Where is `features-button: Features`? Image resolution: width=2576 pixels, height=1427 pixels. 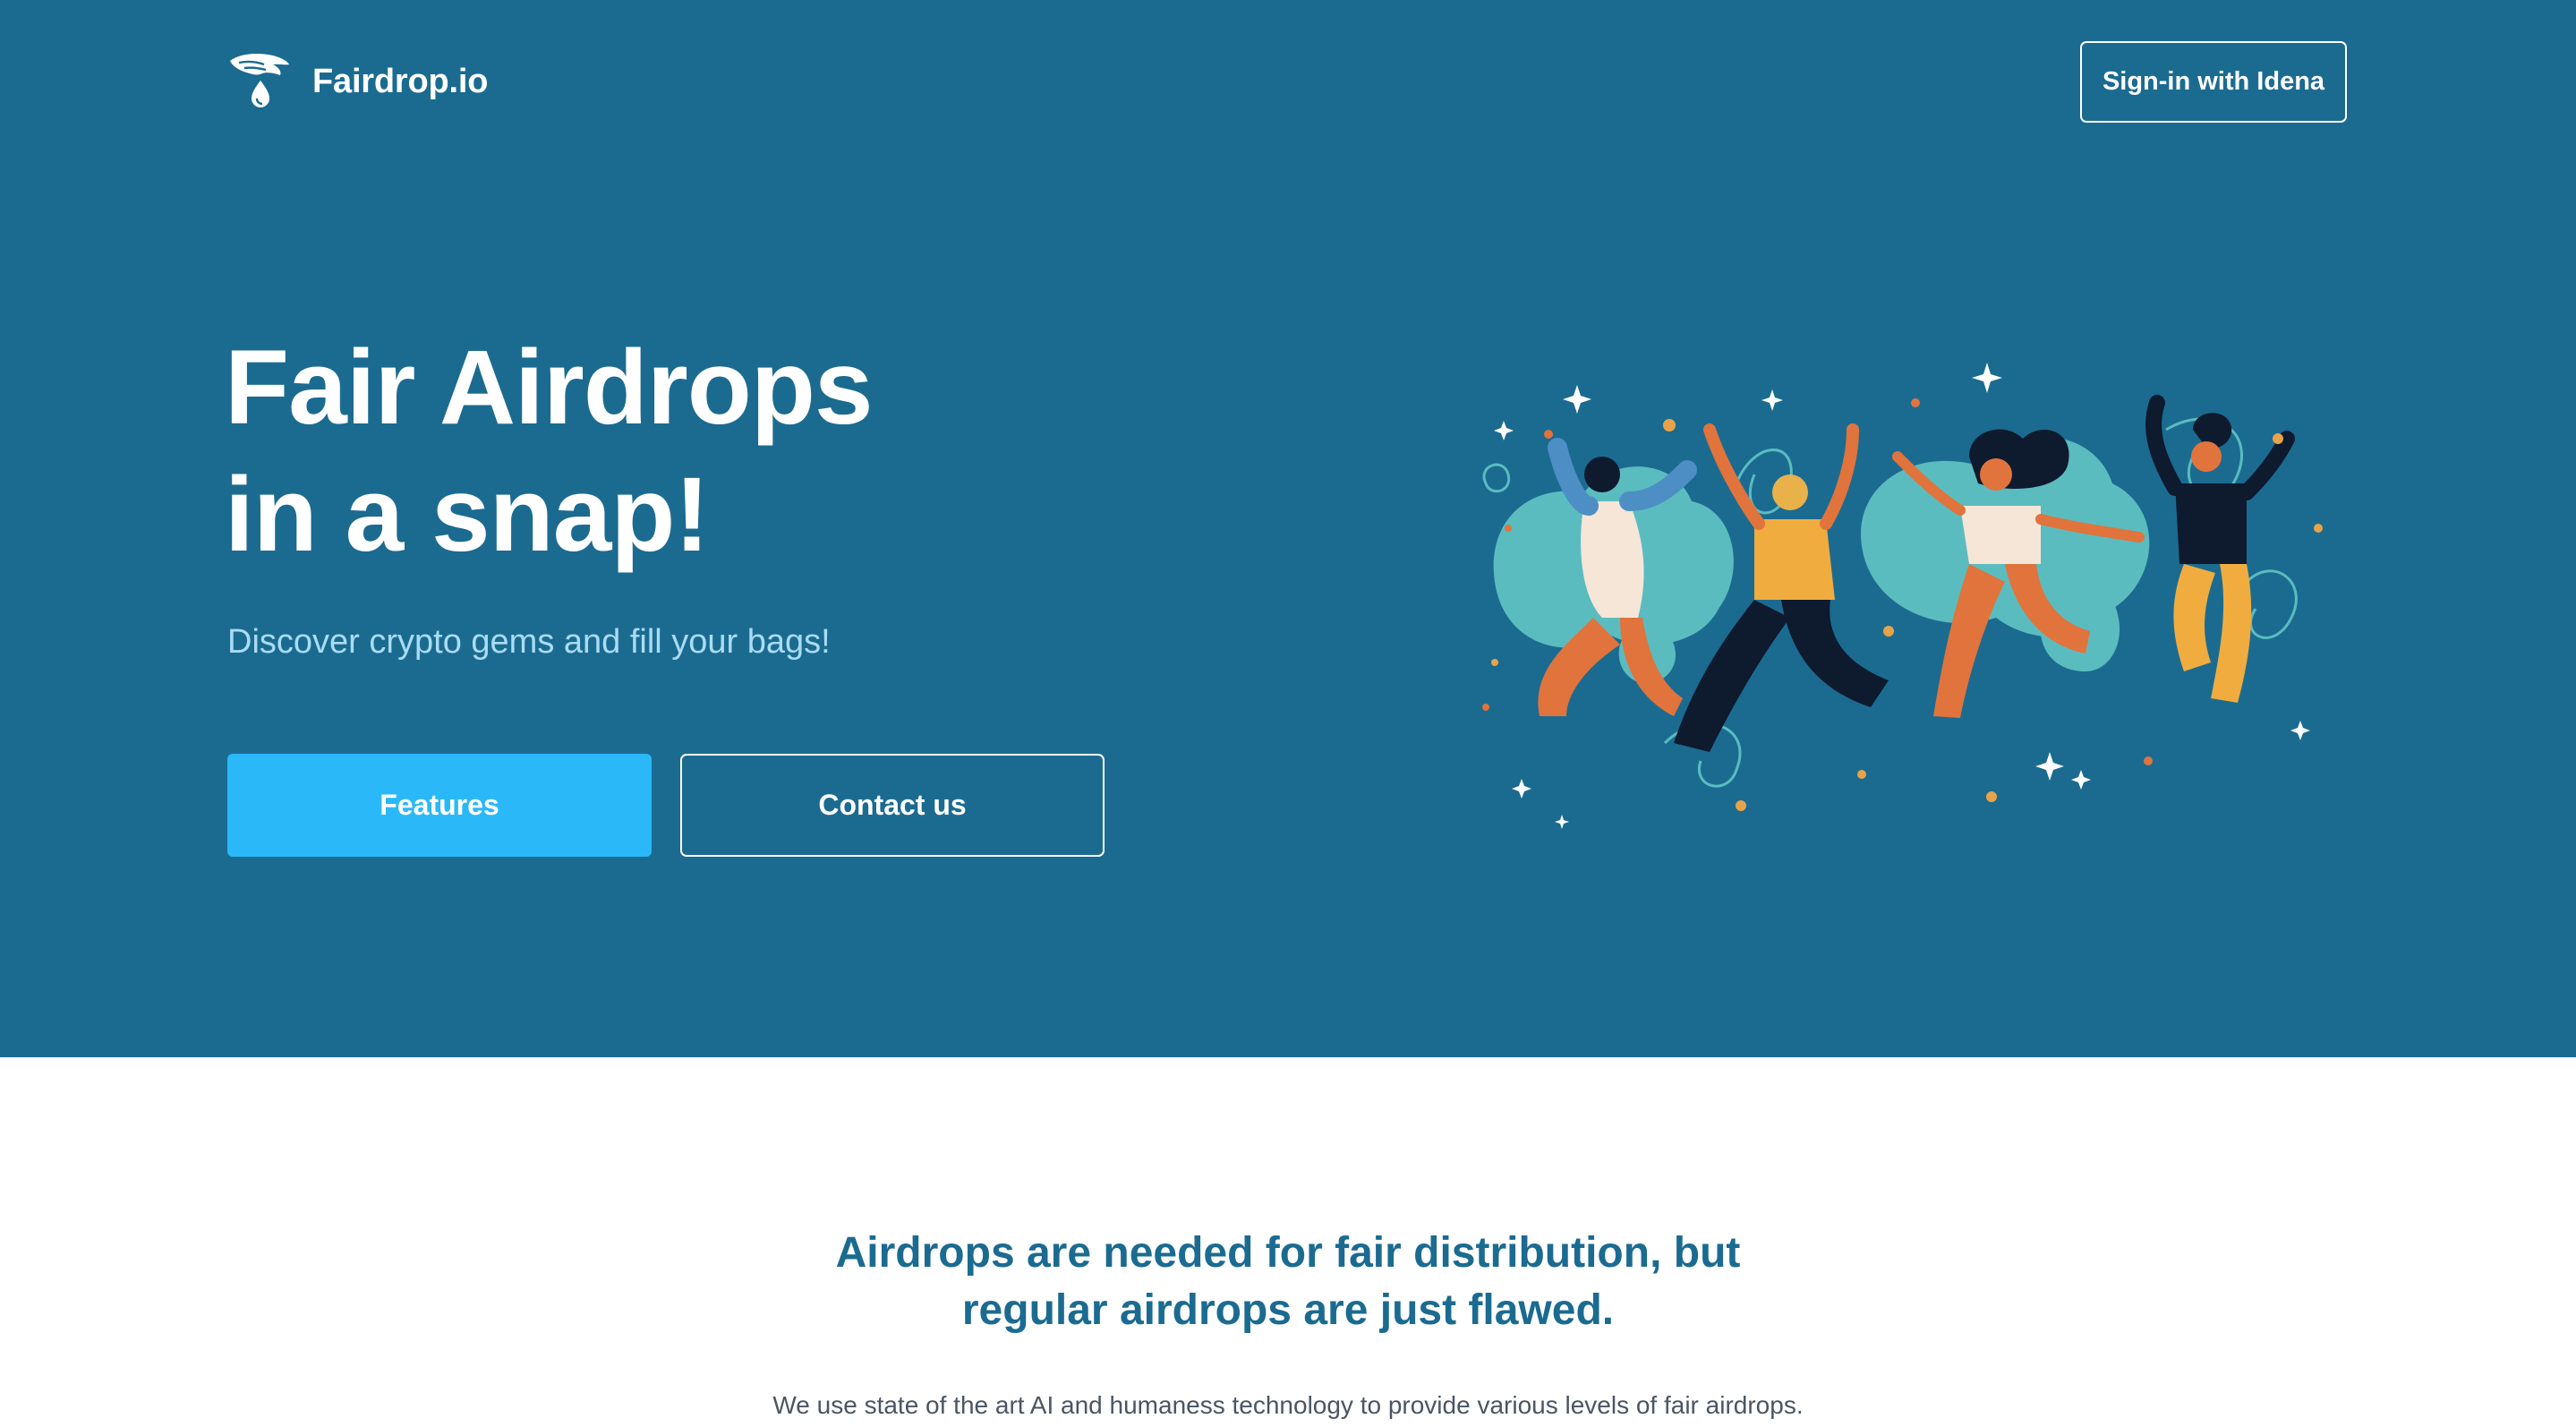
features-button: Features is located at coordinates (439, 805).